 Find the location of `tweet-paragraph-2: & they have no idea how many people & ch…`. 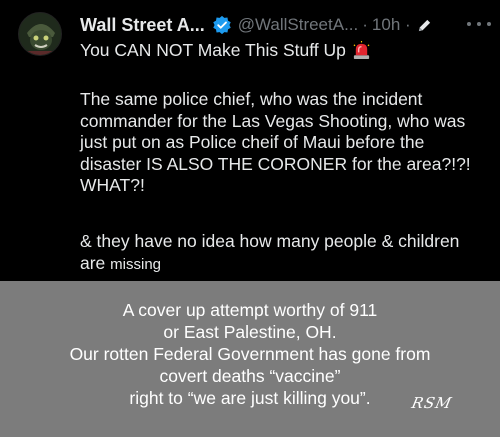

tweet-paragraph-2: & they have no idea how many people & ch… is located at coordinates (270, 241).